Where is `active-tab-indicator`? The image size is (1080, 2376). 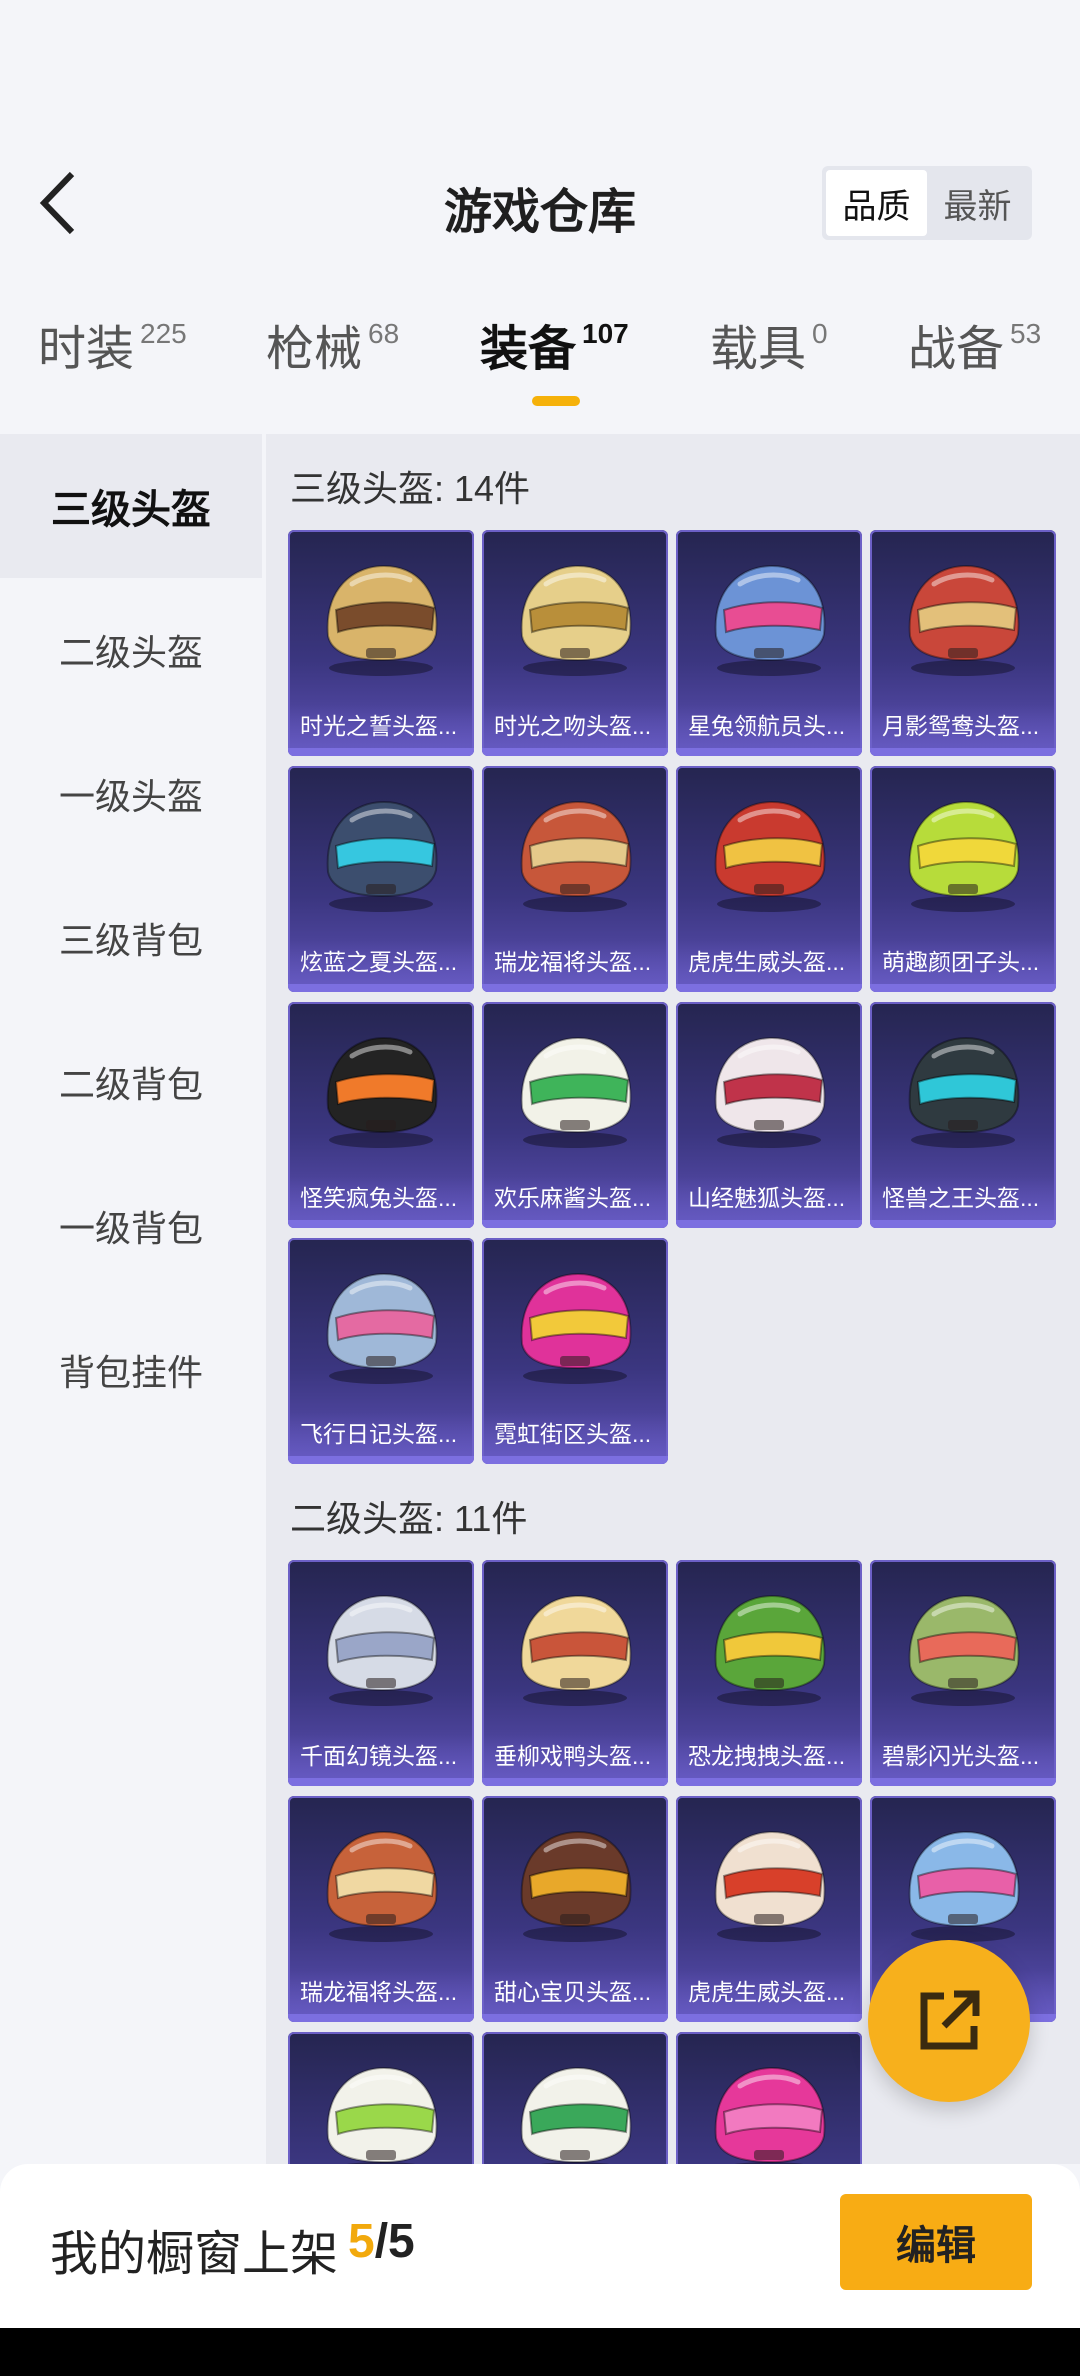 active-tab-indicator is located at coordinates (556, 401).